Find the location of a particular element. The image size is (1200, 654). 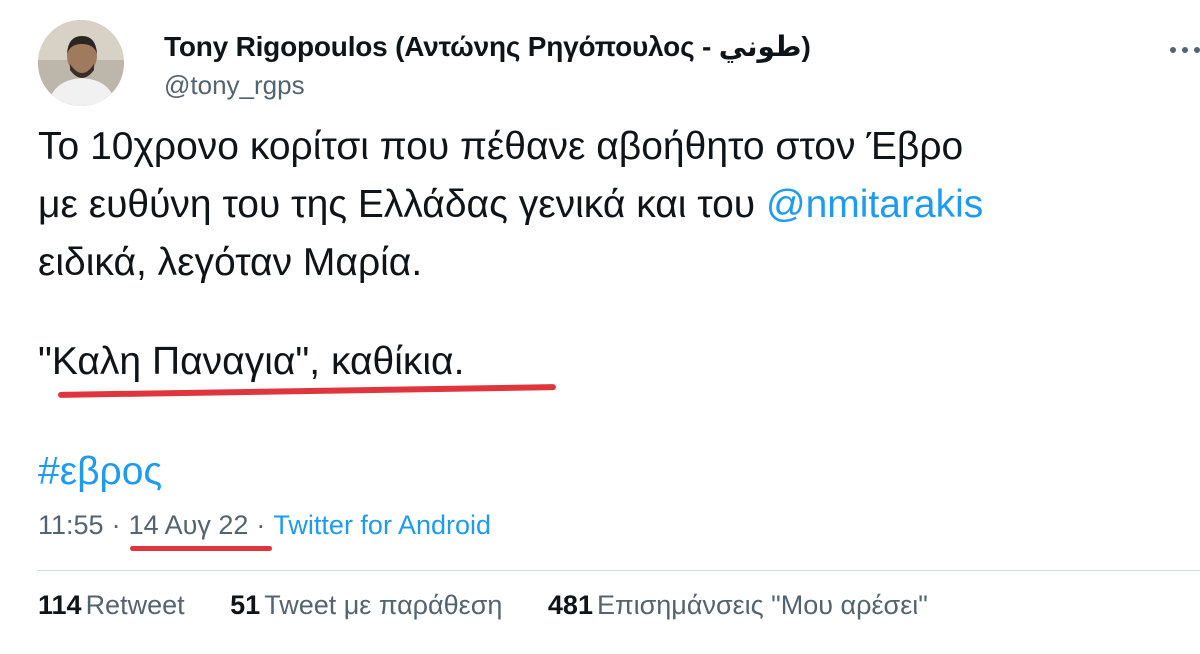

retweets-label: Retweet is located at coordinates (135, 605).